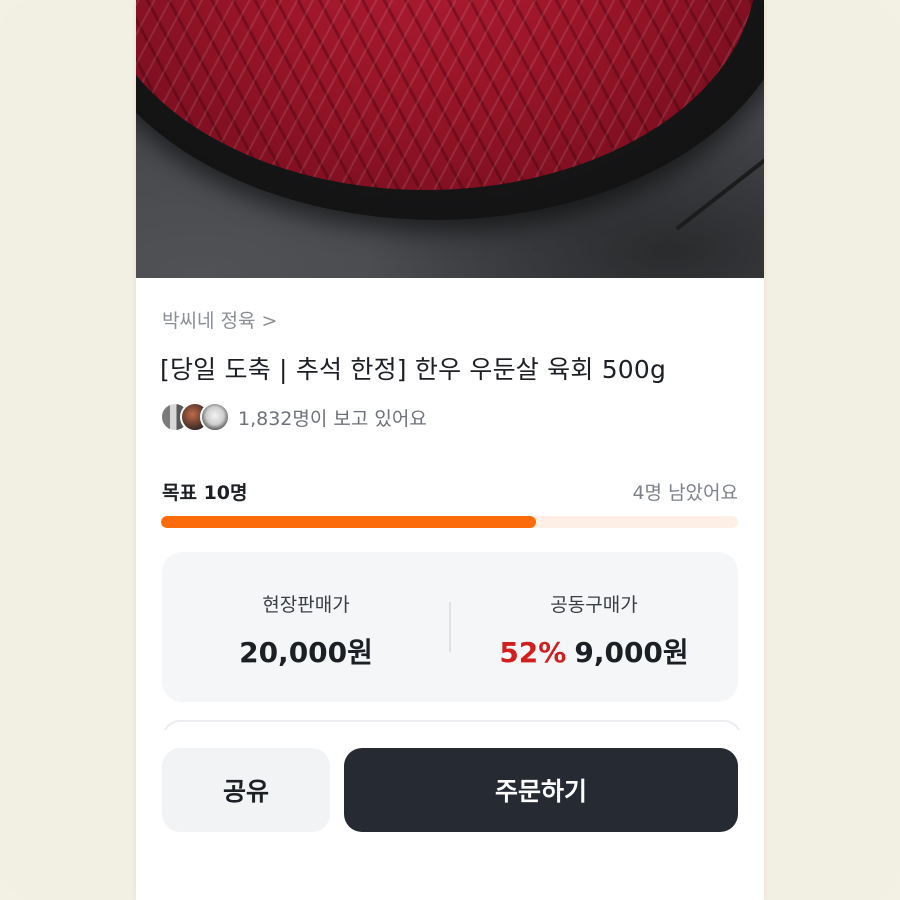  Describe the element at coordinates (269, 321) in the screenshot. I see `chevron-right-icon: >` at that location.